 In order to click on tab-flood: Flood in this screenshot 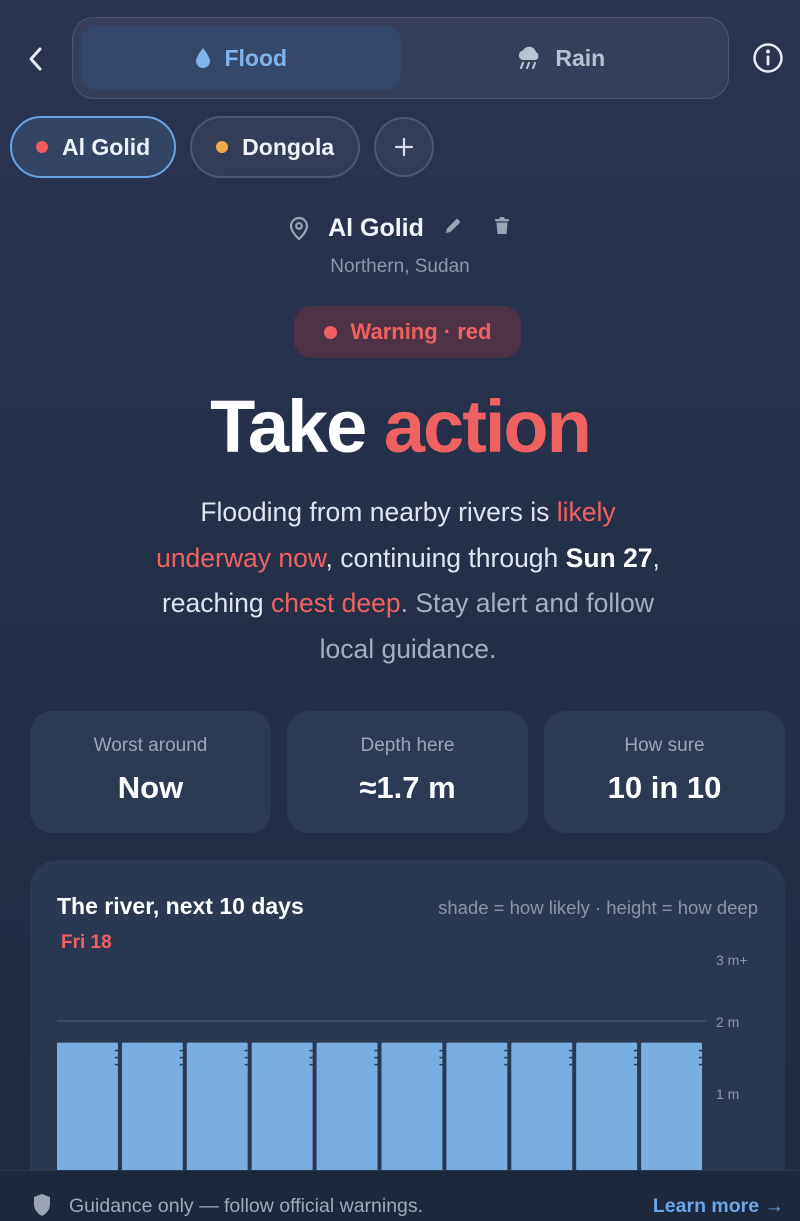, I will do `click(241, 58)`.